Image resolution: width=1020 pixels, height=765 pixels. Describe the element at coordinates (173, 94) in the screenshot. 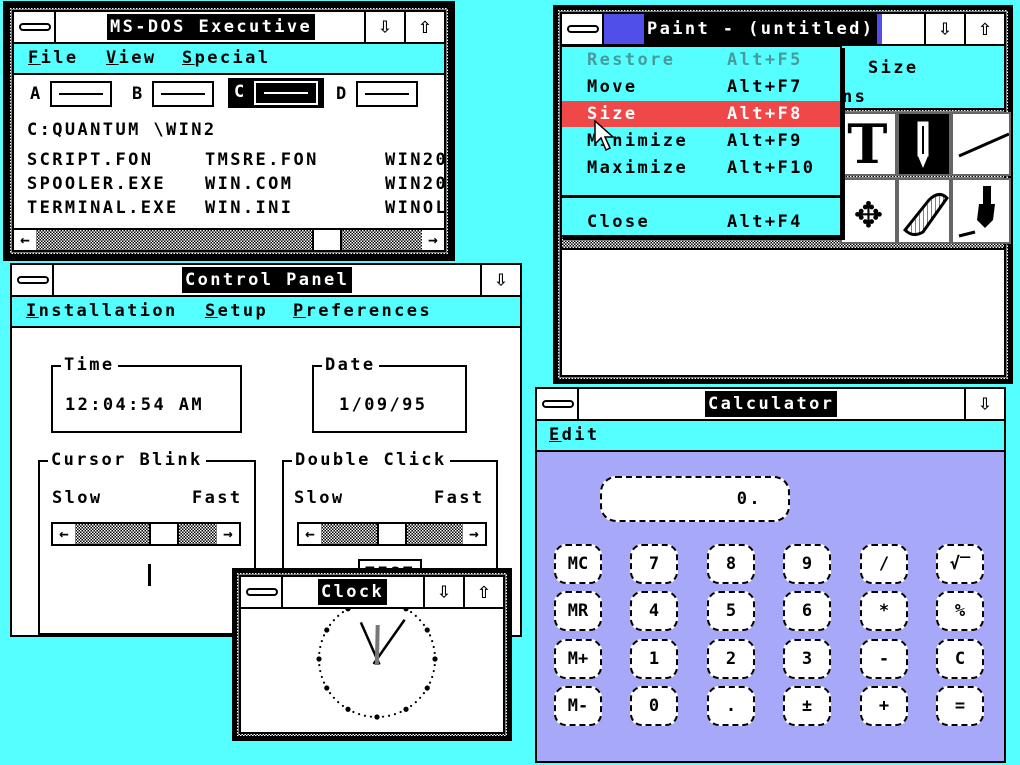

I see `drive-b: B` at that location.